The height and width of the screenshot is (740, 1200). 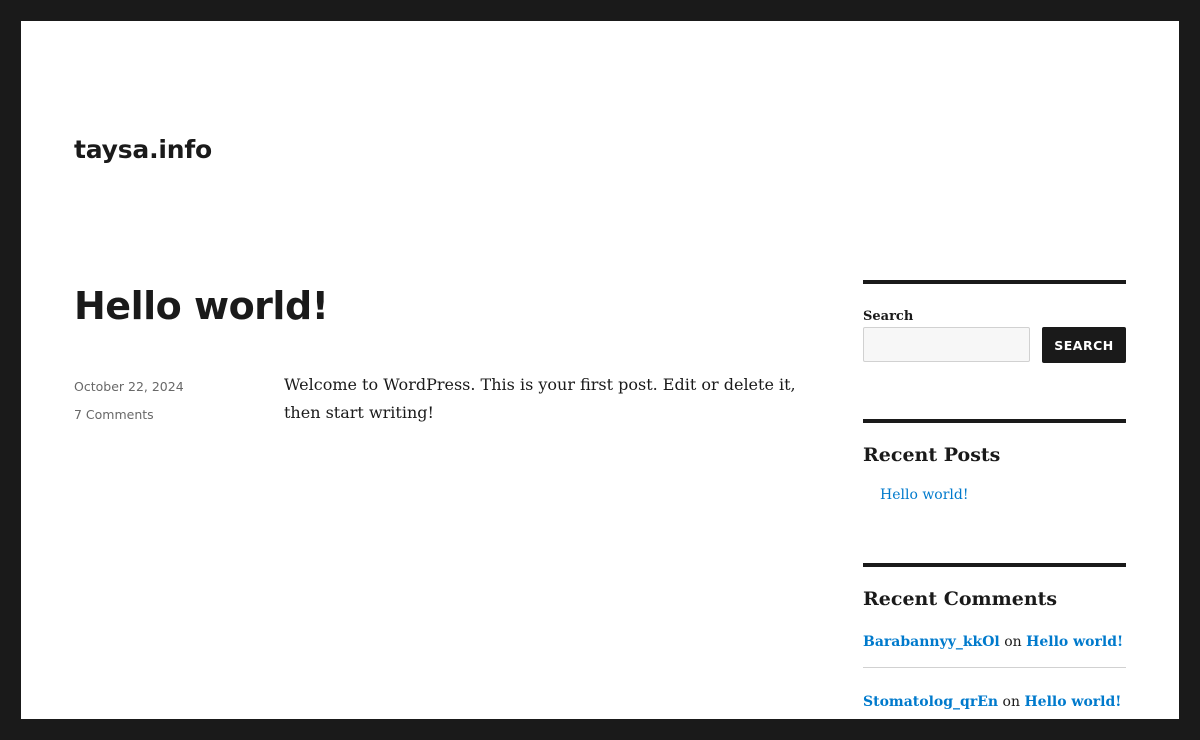 I want to click on search-button: SEARCH, so click(x=1084, y=345).